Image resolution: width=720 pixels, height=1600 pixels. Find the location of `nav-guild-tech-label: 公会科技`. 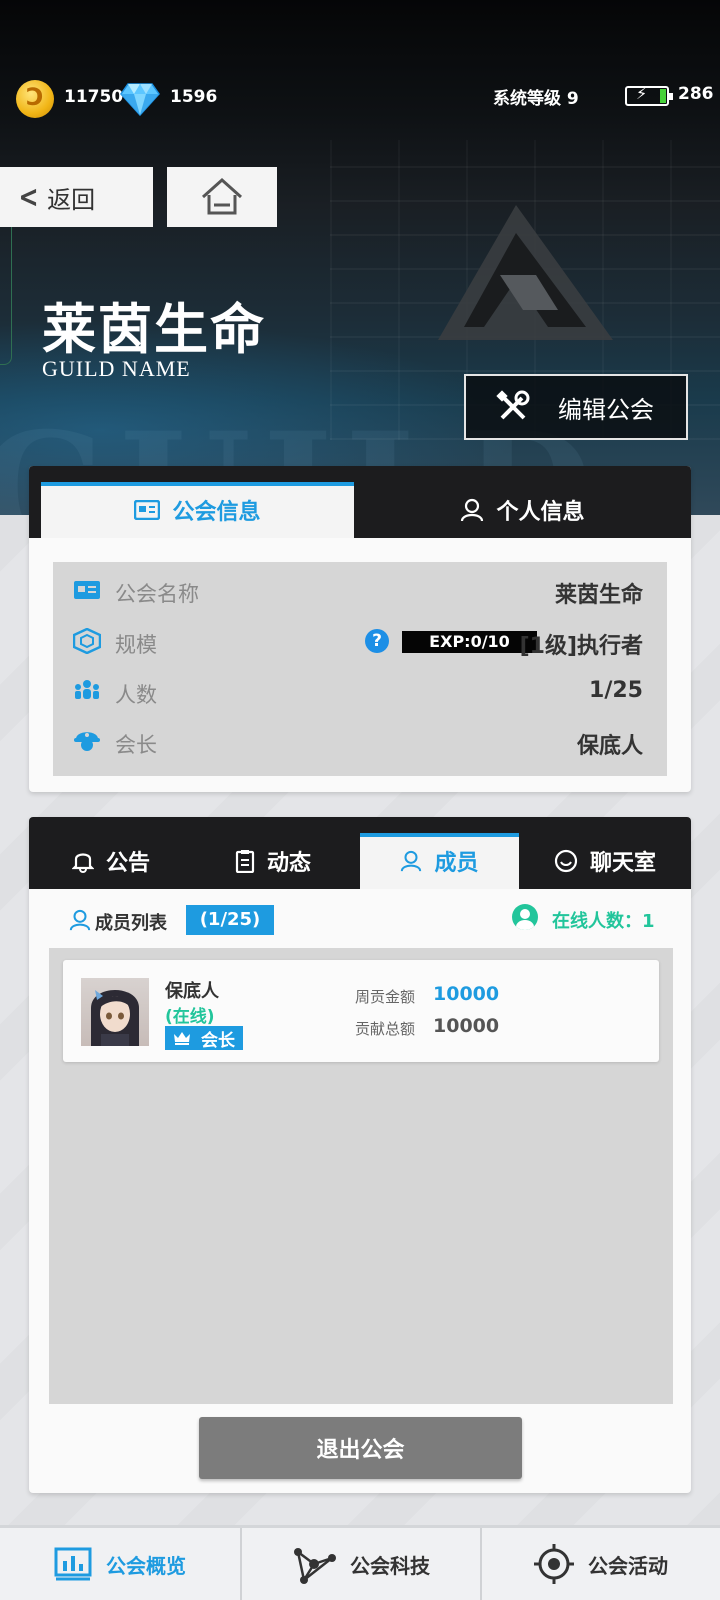

nav-guild-tech-label: 公会科技 is located at coordinates (390, 1565).